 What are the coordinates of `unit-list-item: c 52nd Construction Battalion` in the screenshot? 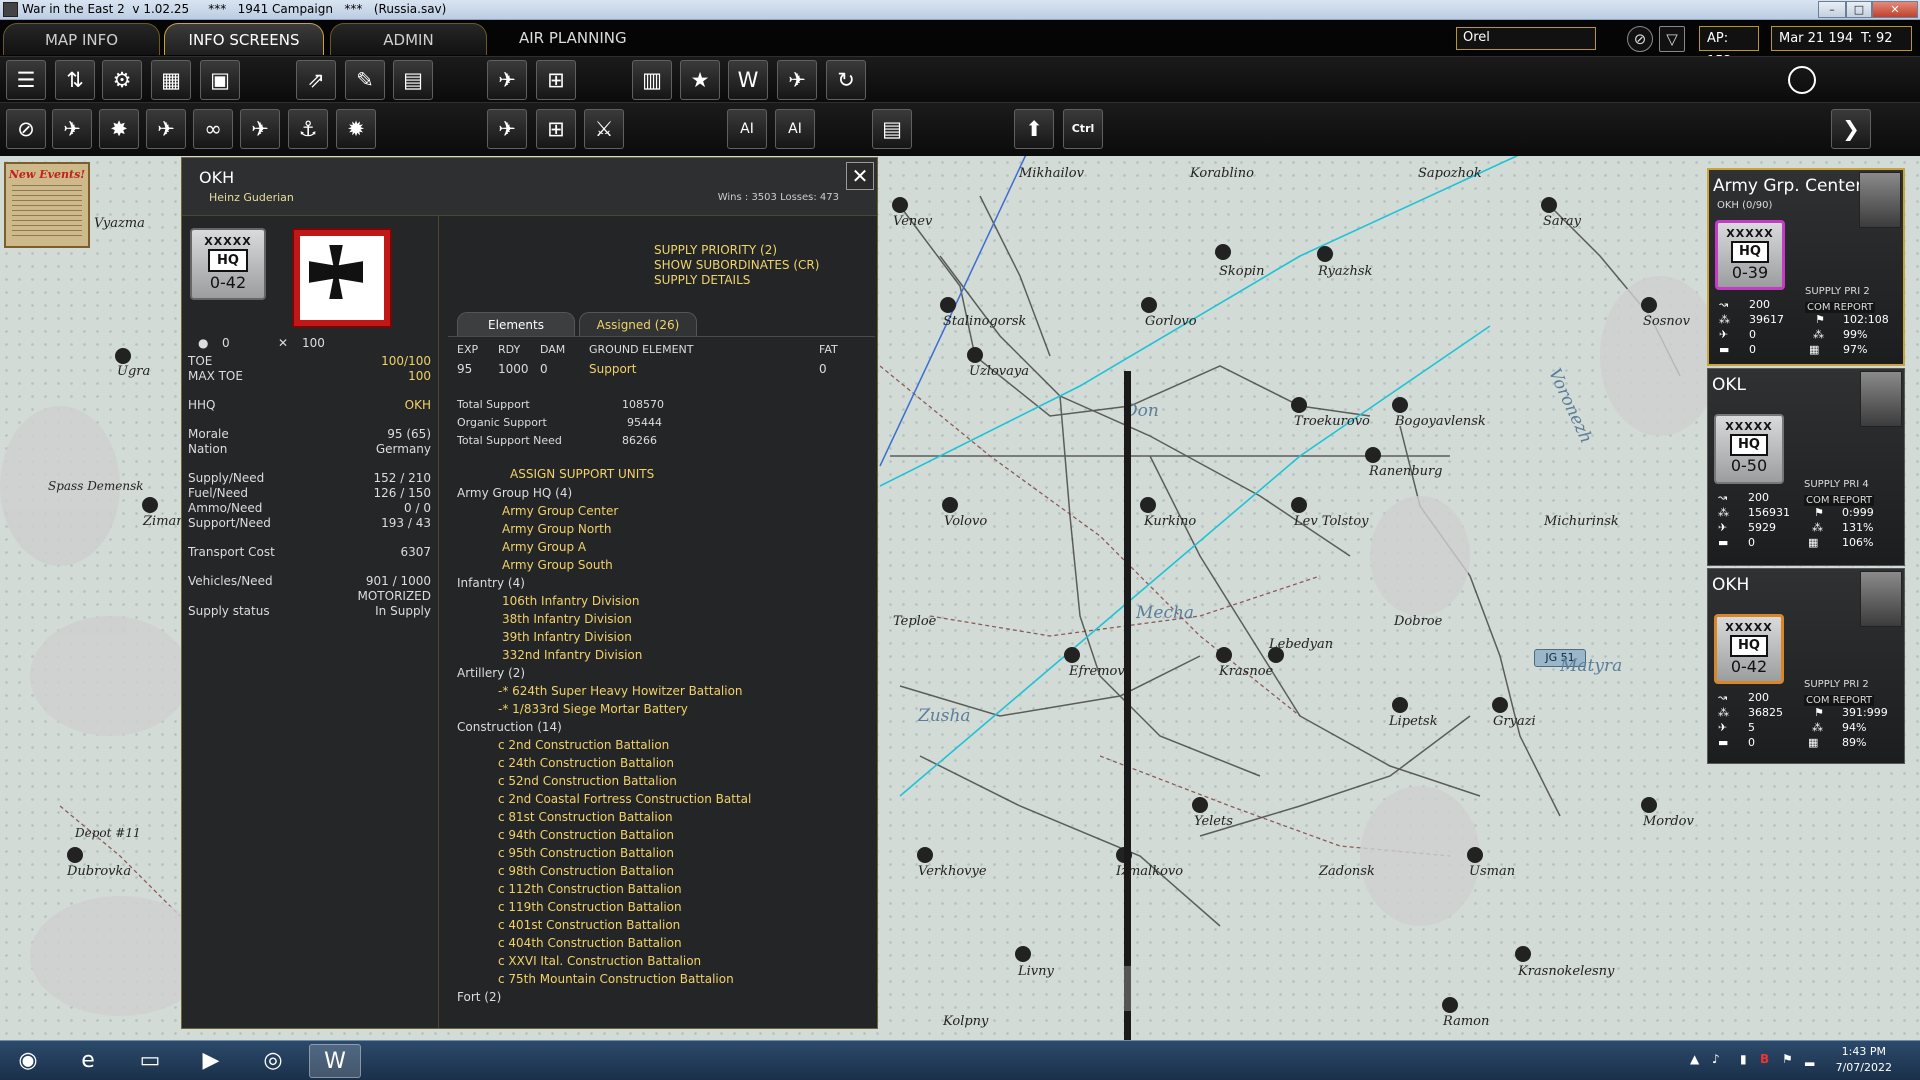 It's located at (587, 781).